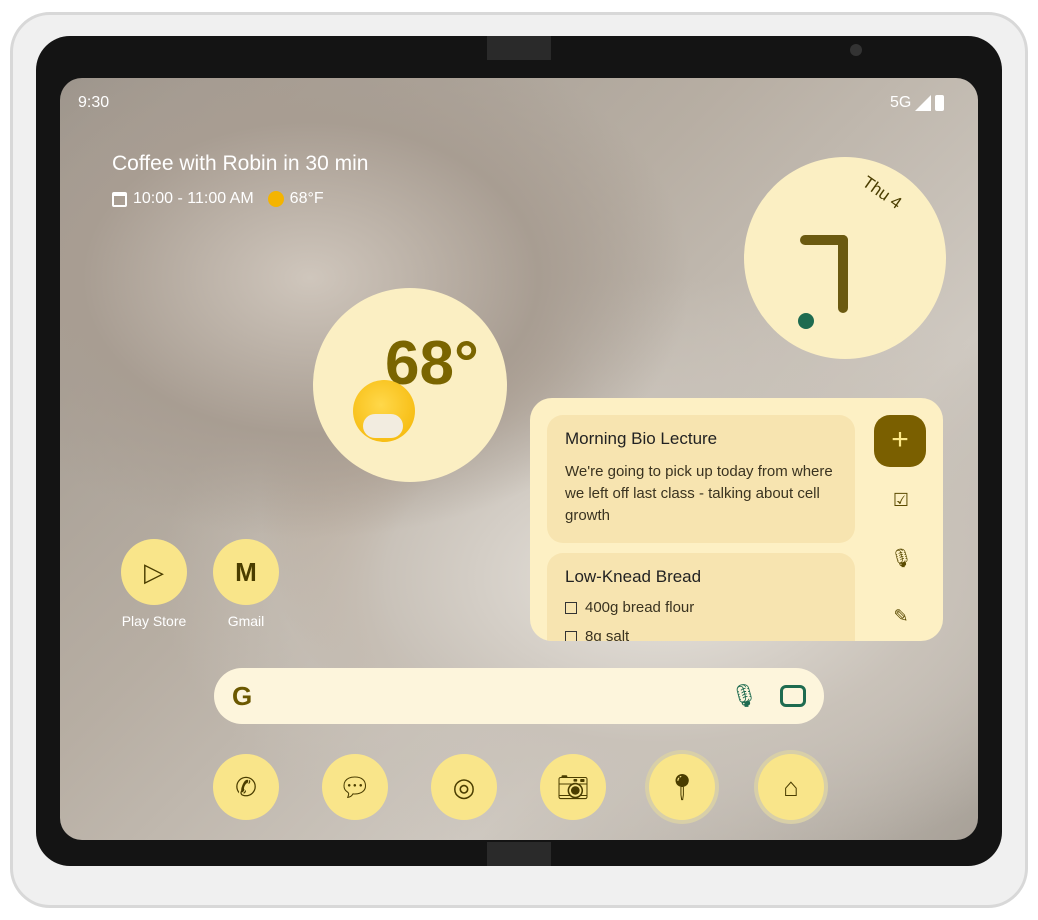 The image size is (1038, 920). What do you see at coordinates (573, 787) in the screenshot?
I see `camera-icon: 📷︎` at bounding box center [573, 787].